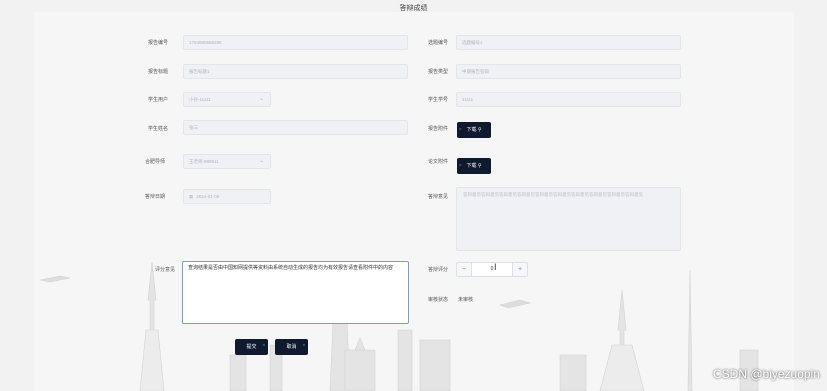 The height and width of the screenshot is (391, 827). What do you see at coordinates (155, 162) in the screenshot?
I see `advisor-label: 合肥导师` at bounding box center [155, 162].